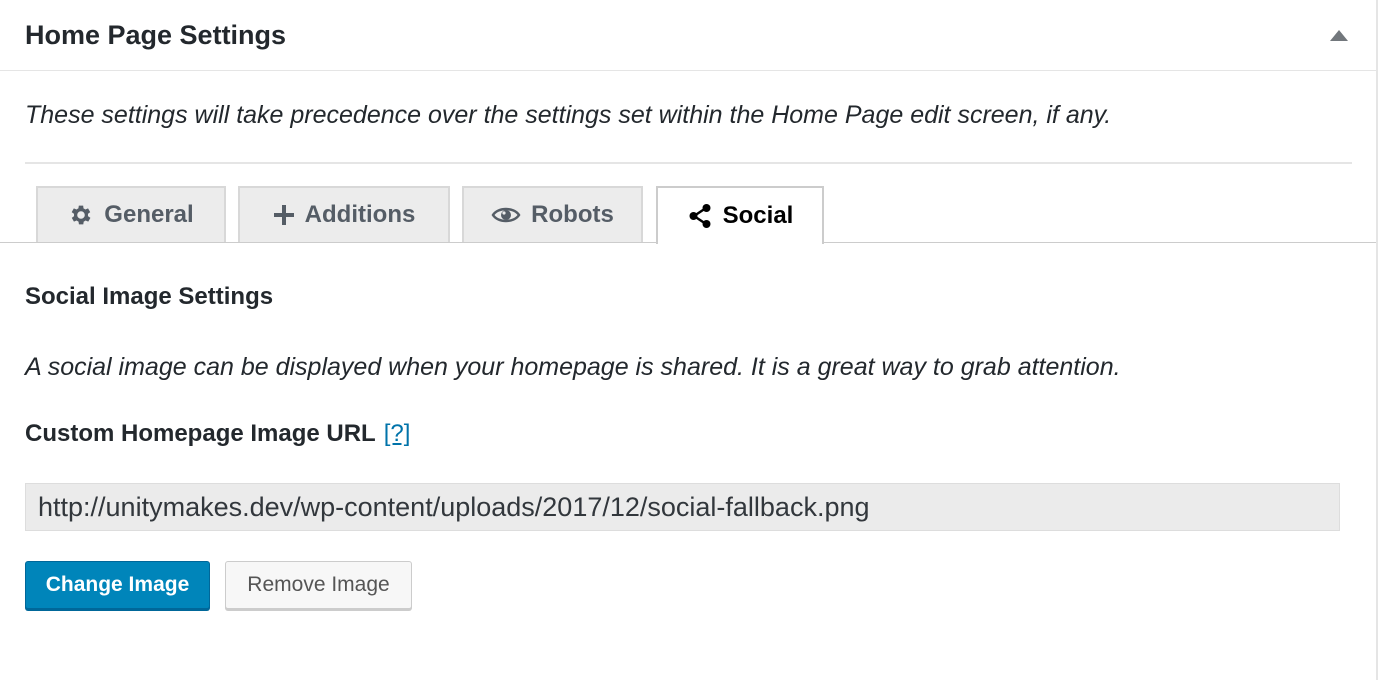 The height and width of the screenshot is (680, 1378). I want to click on panel-title: Home Page Settings, so click(156, 35).